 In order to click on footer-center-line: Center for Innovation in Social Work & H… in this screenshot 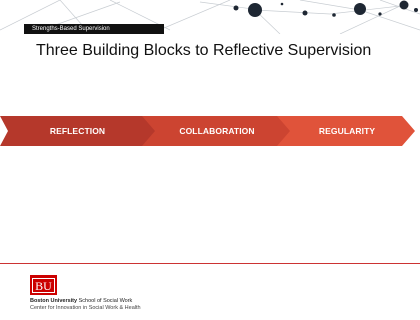, I will do `click(85, 308)`.